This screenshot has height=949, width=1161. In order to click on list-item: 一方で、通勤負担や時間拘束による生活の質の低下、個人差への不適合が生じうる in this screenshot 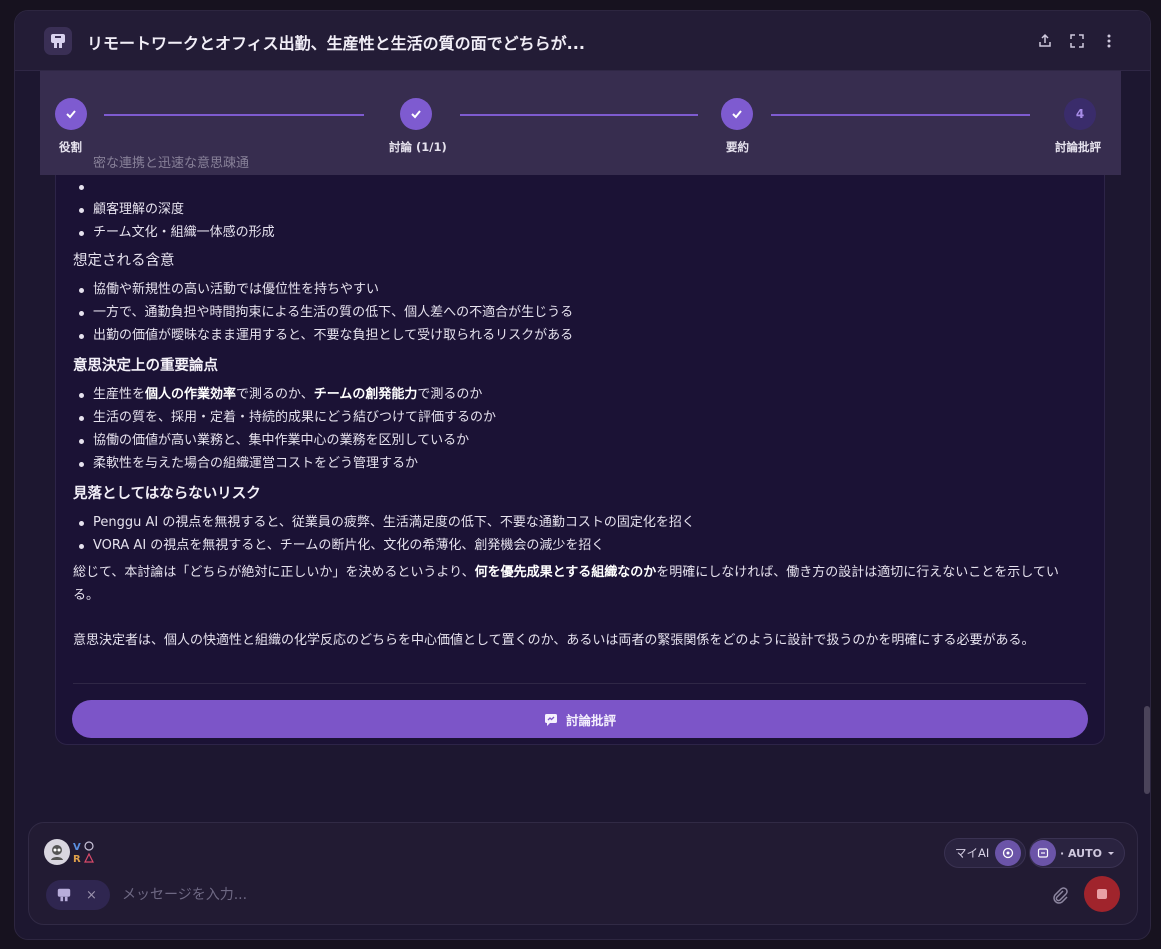, I will do `click(578, 312)`.